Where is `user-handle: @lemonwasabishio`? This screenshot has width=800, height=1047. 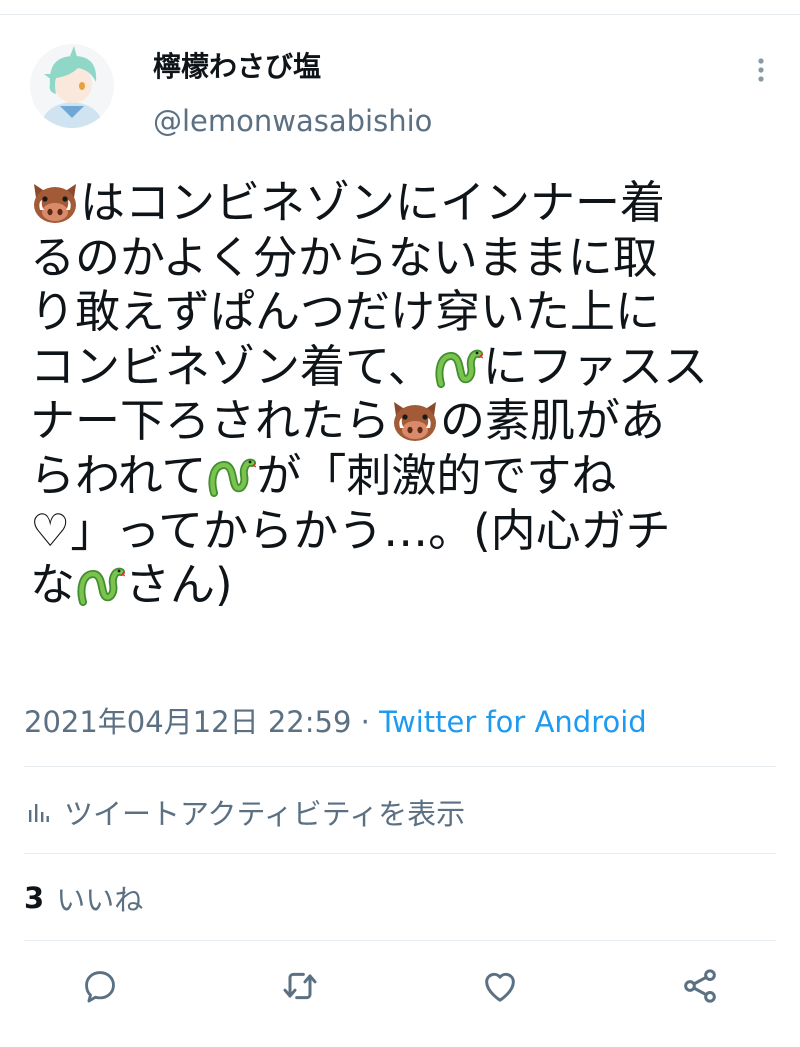
user-handle: @lemonwasabishio is located at coordinates (292, 121).